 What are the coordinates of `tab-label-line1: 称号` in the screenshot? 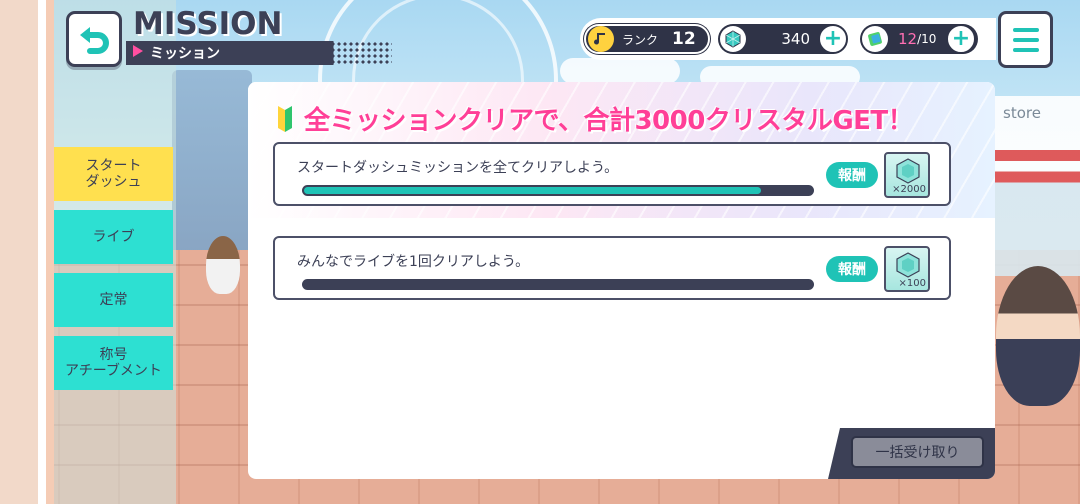 It's located at (113, 354).